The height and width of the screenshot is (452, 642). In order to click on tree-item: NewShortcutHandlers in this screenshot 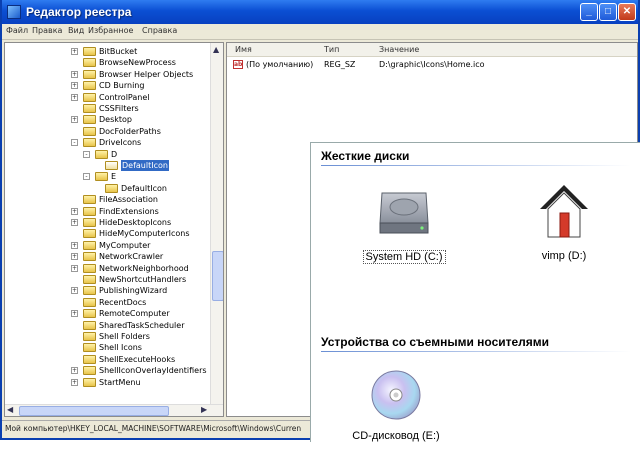, I will do `click(107, 280)`.